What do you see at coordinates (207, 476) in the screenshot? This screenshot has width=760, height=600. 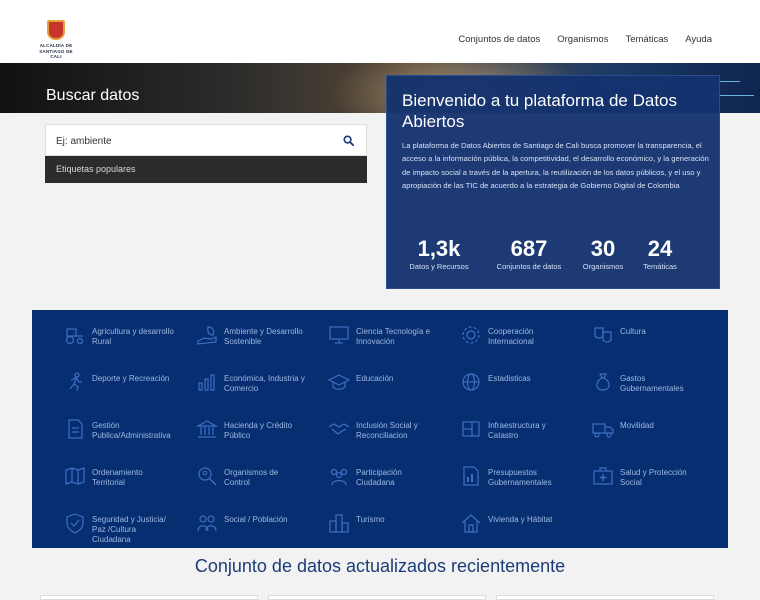 I see `magnifier-people-icon` at bounding box center [207, 476].